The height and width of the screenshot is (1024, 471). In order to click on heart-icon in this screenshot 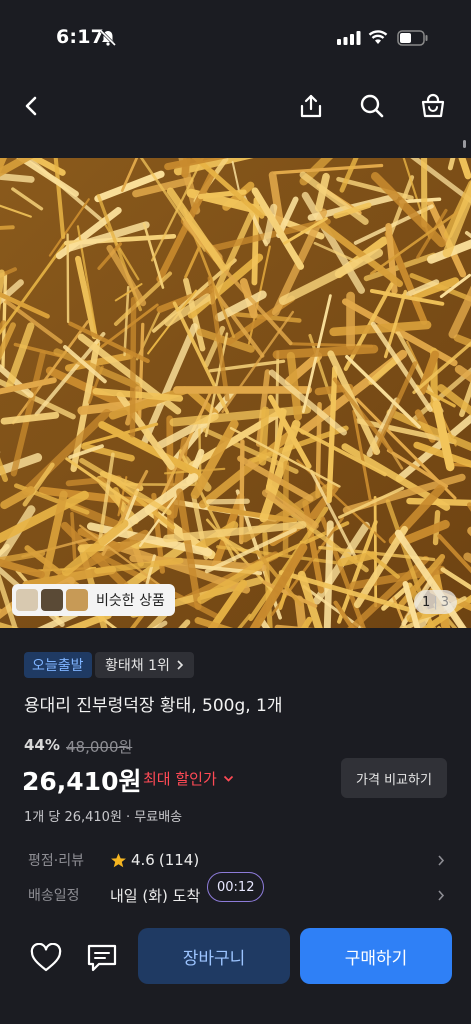, I will do `click(46, 957)`.